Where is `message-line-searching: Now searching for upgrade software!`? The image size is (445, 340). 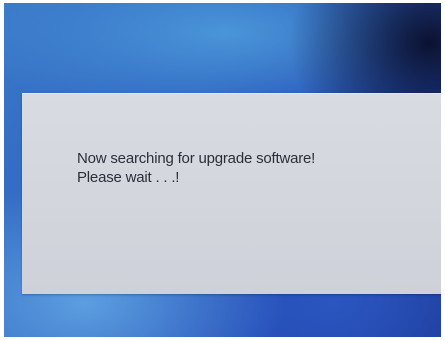 message-line-searching: Now searching for upgrade software! is located at coordinates (196, 158).